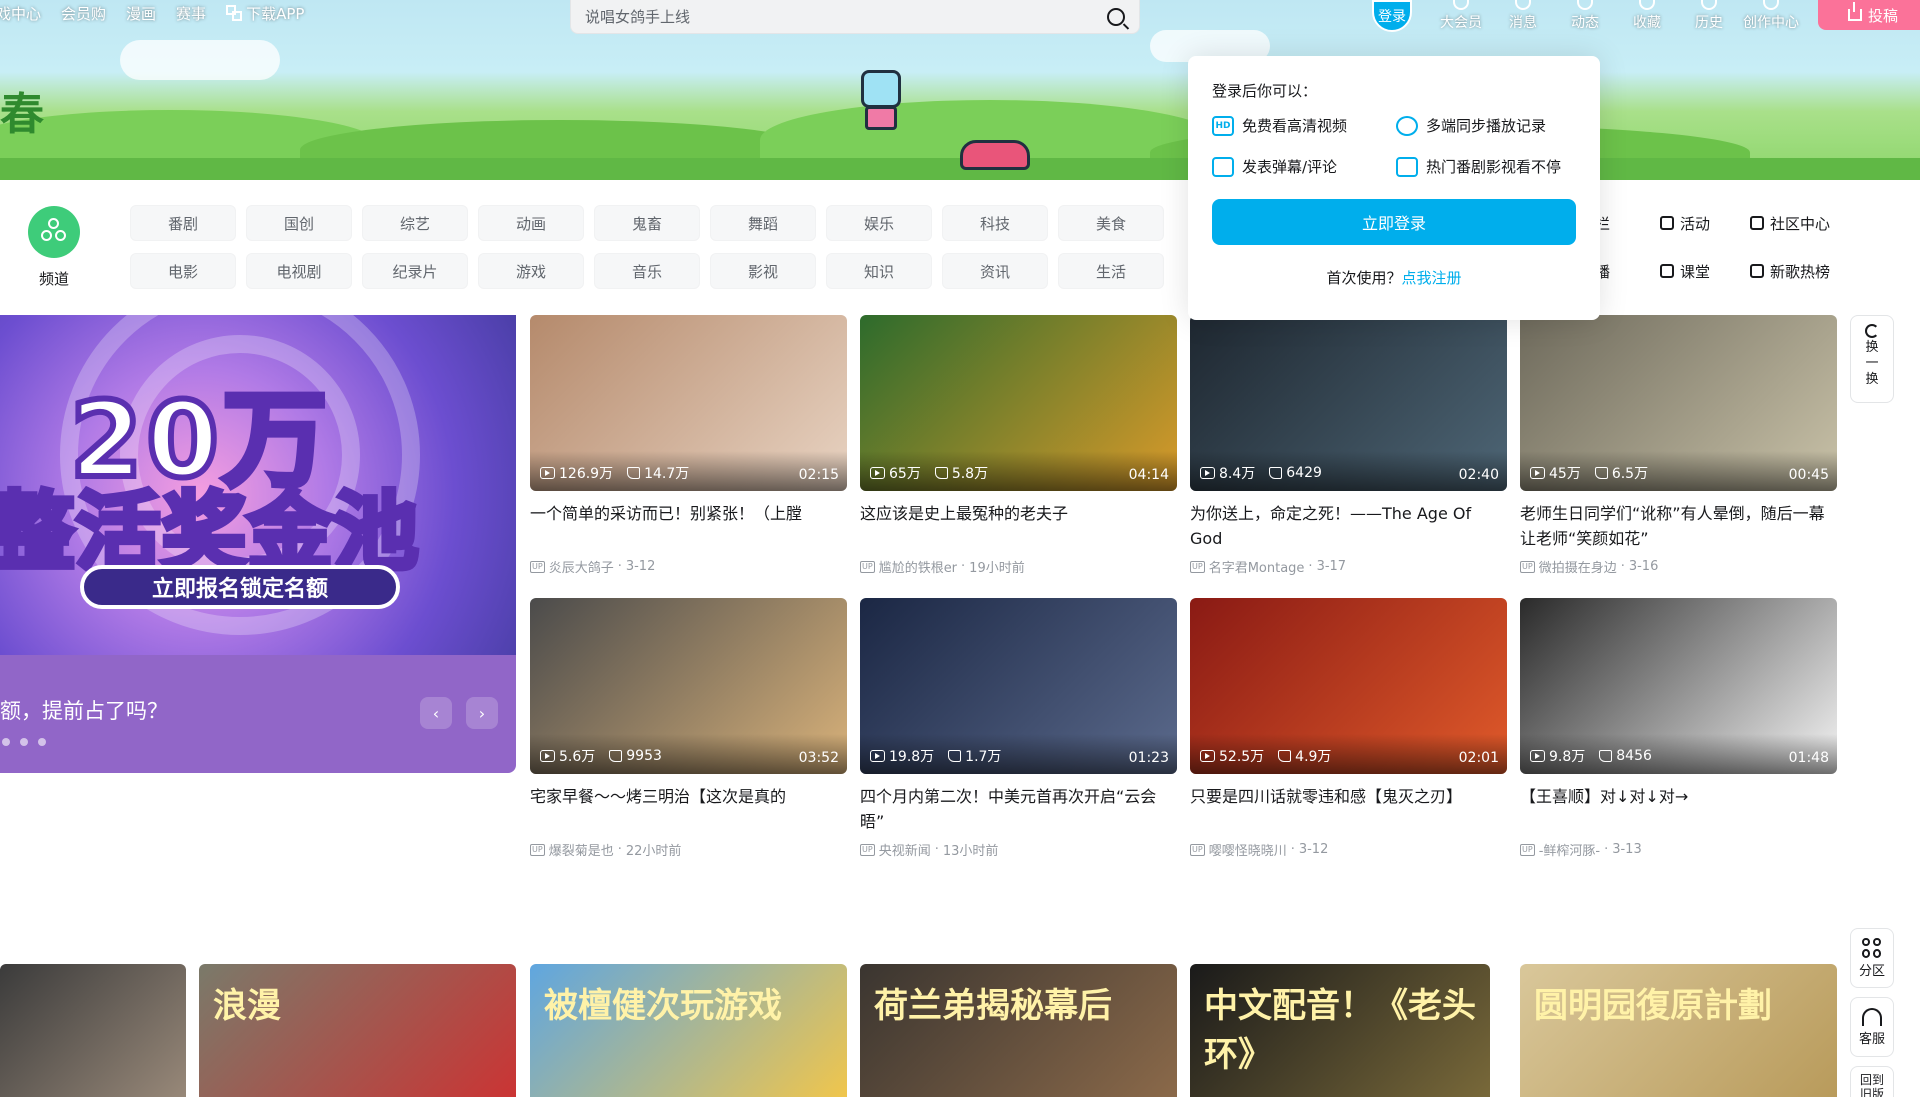  Describe the element at coordinates (1116, 16) in the screenshot. I see `search-icon` at that location.